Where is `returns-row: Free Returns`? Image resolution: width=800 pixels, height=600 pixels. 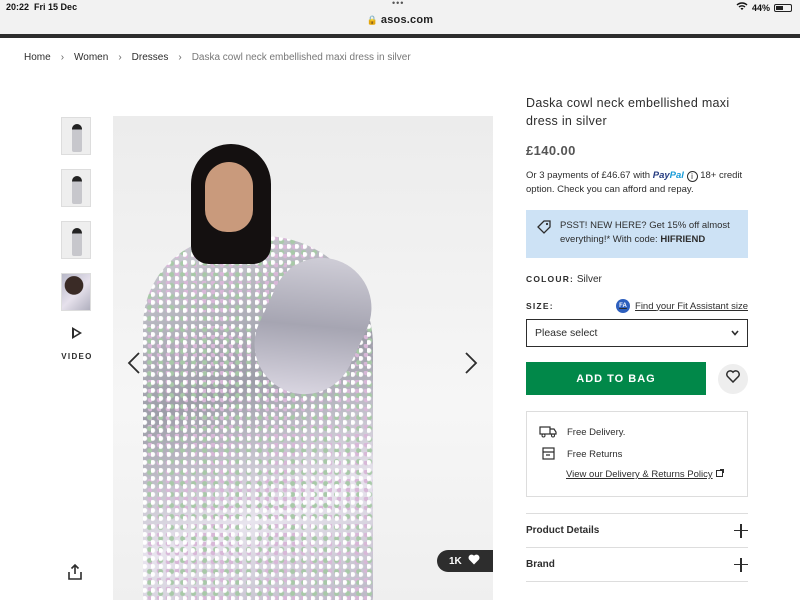
returns-row: Free Returns is located at coordinates (637, 454).